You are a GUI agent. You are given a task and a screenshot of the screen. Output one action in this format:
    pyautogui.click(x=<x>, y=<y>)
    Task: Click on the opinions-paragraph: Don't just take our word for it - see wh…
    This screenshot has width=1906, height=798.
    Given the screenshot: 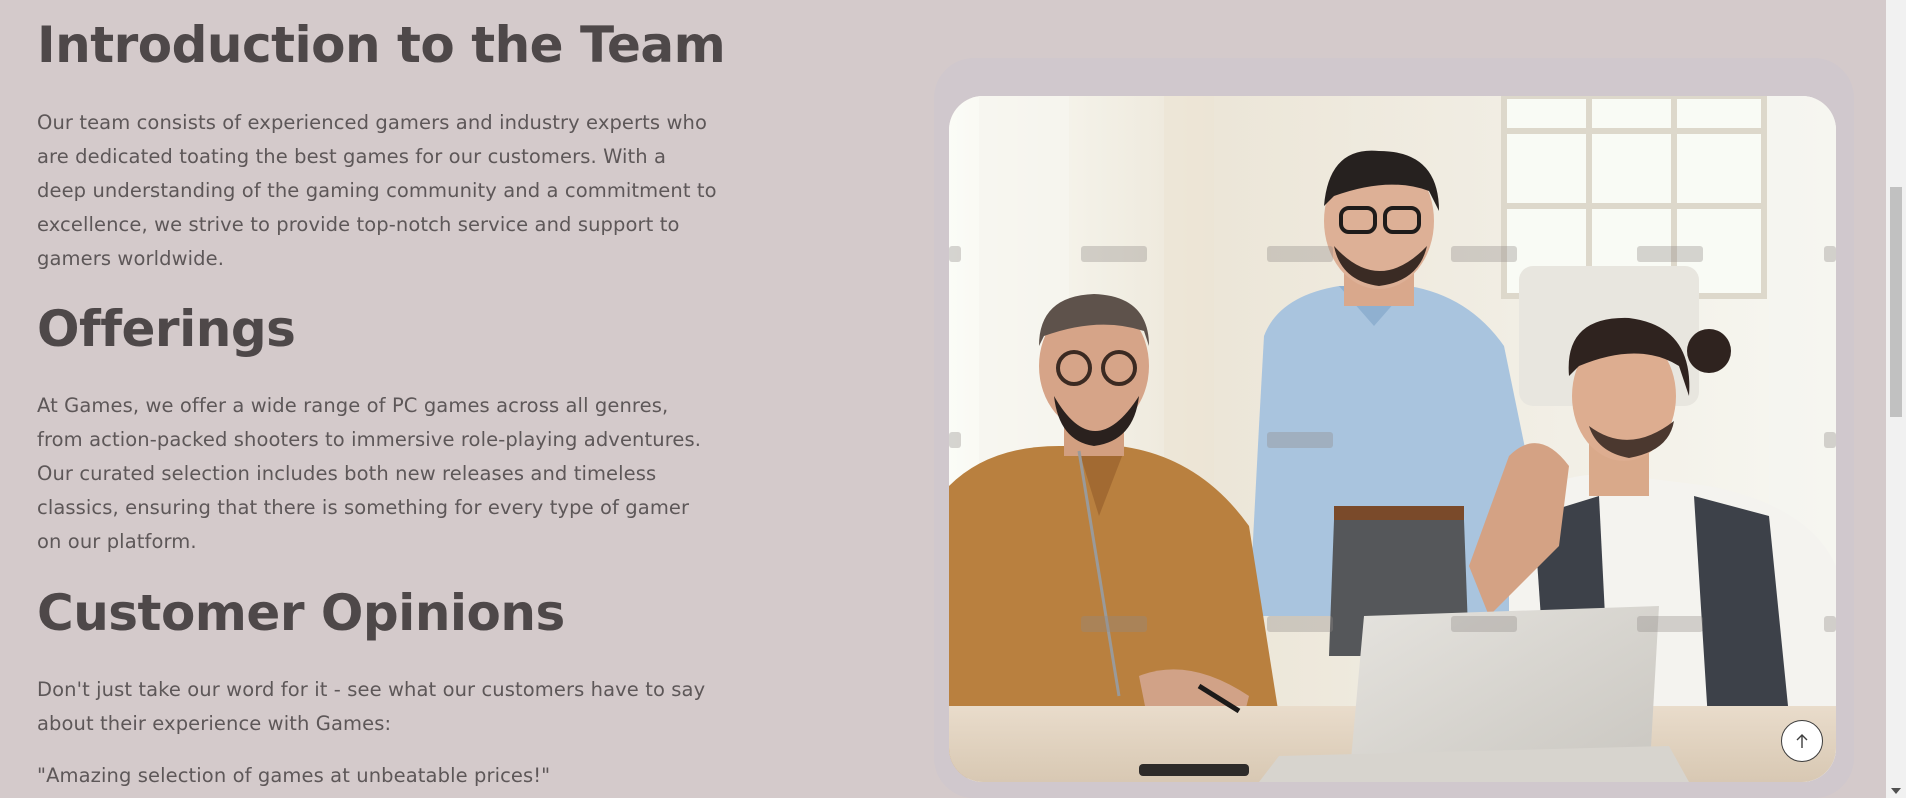 What is the action you would take?
    pyautogui.click(x=371, y=706)
    